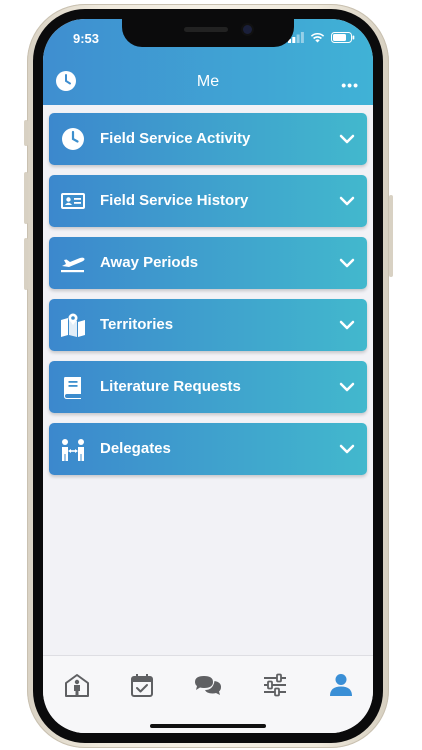  I want to click on section-label: Field Service Activity, so click(175, 138).